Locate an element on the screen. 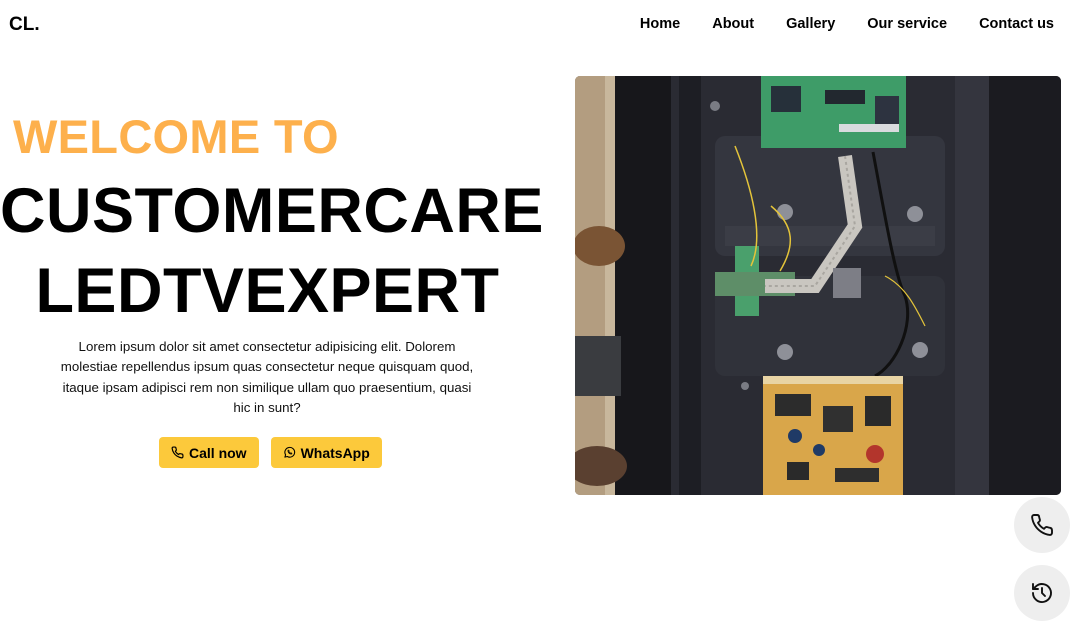 Image resolution: width=1076 pixels, height=621 pixels. hero-title: CUSTOMERCARE LEDTVEXPERT is located at coordinates (272, 251).